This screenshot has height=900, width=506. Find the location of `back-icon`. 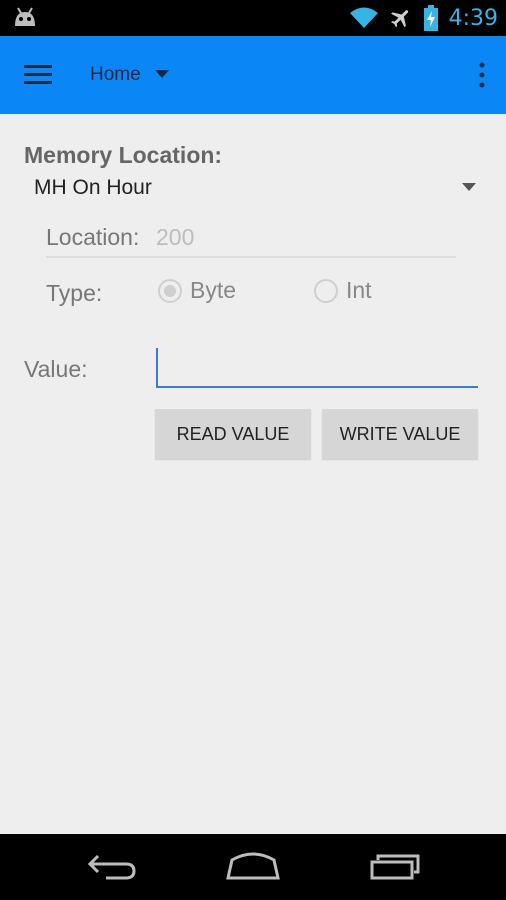

back-icon is located at coordinates (112, 866).